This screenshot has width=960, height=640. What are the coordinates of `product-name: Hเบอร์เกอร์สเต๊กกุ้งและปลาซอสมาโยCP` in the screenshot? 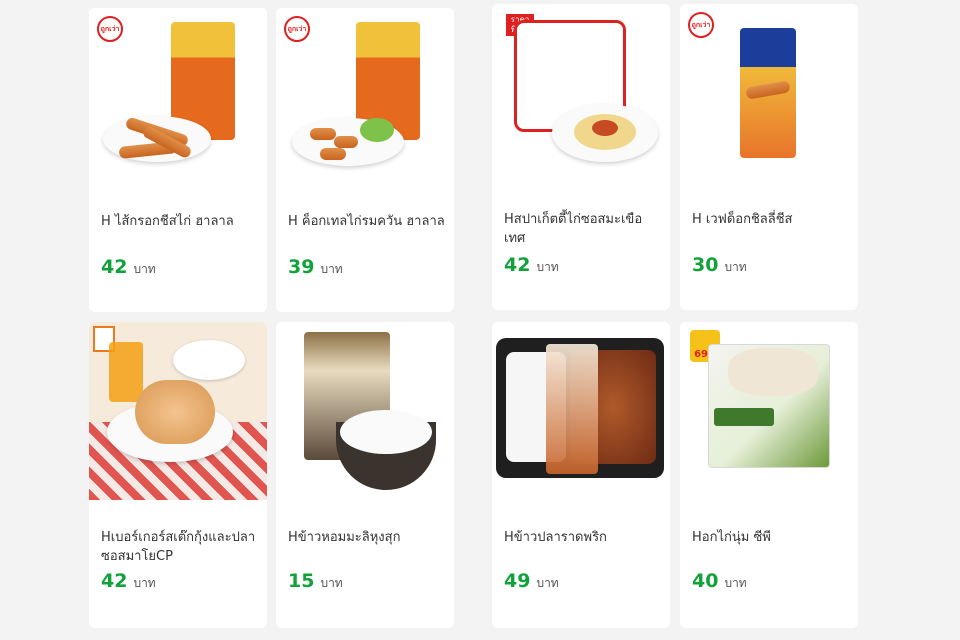 It's located at (178, 547).